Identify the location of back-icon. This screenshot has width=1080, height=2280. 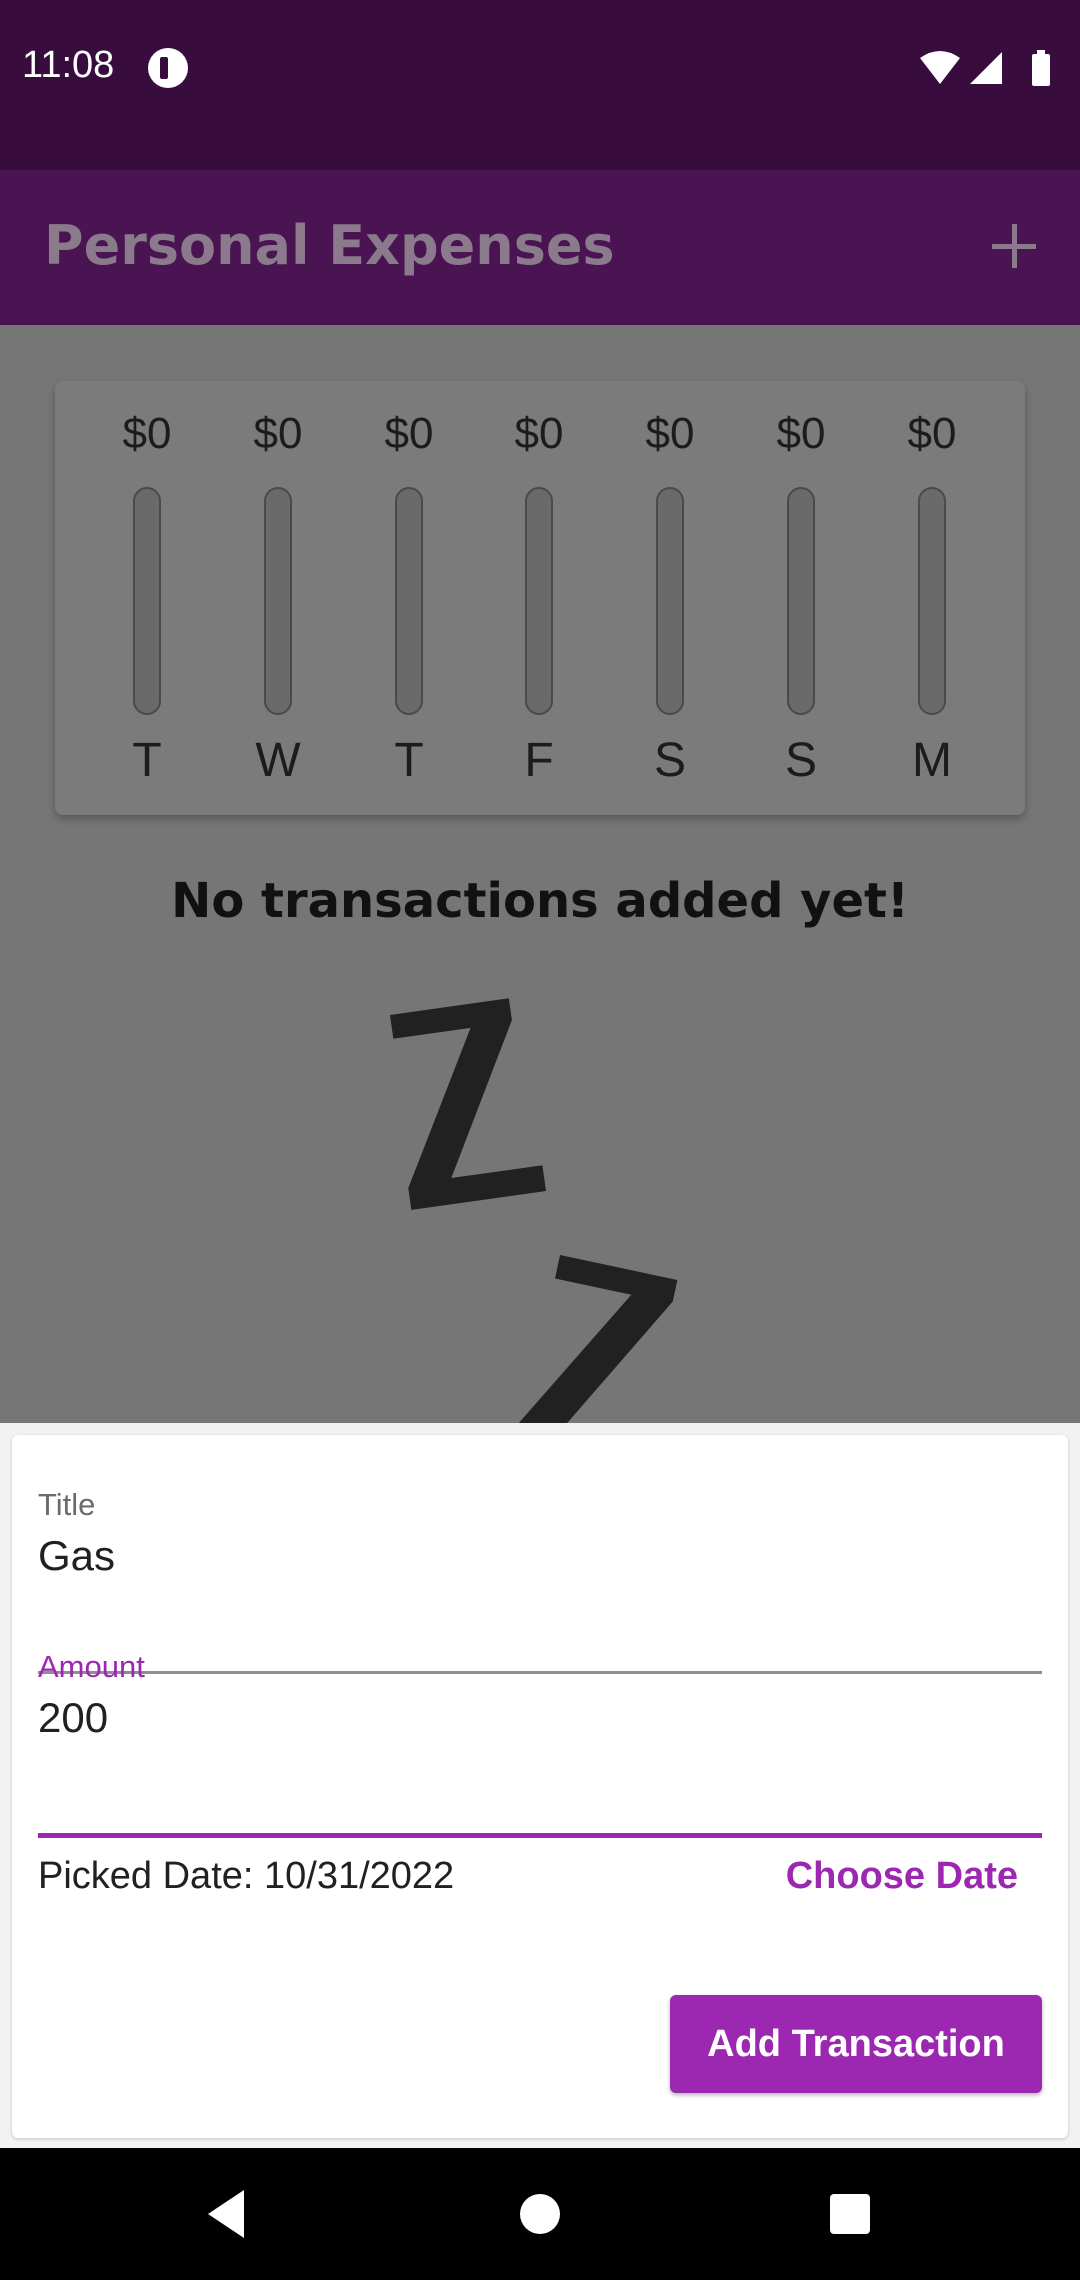
(227, 2214).